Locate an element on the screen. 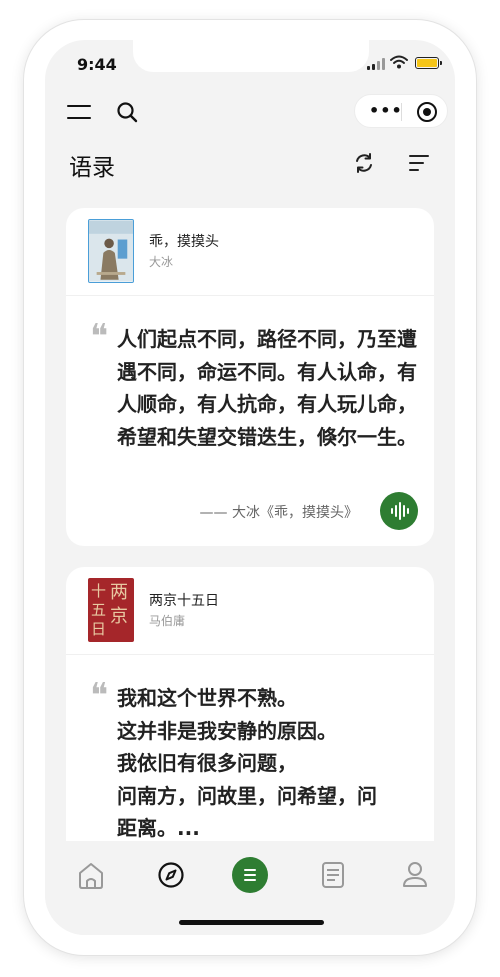  notes-icon is located at coordinates (333, 875).